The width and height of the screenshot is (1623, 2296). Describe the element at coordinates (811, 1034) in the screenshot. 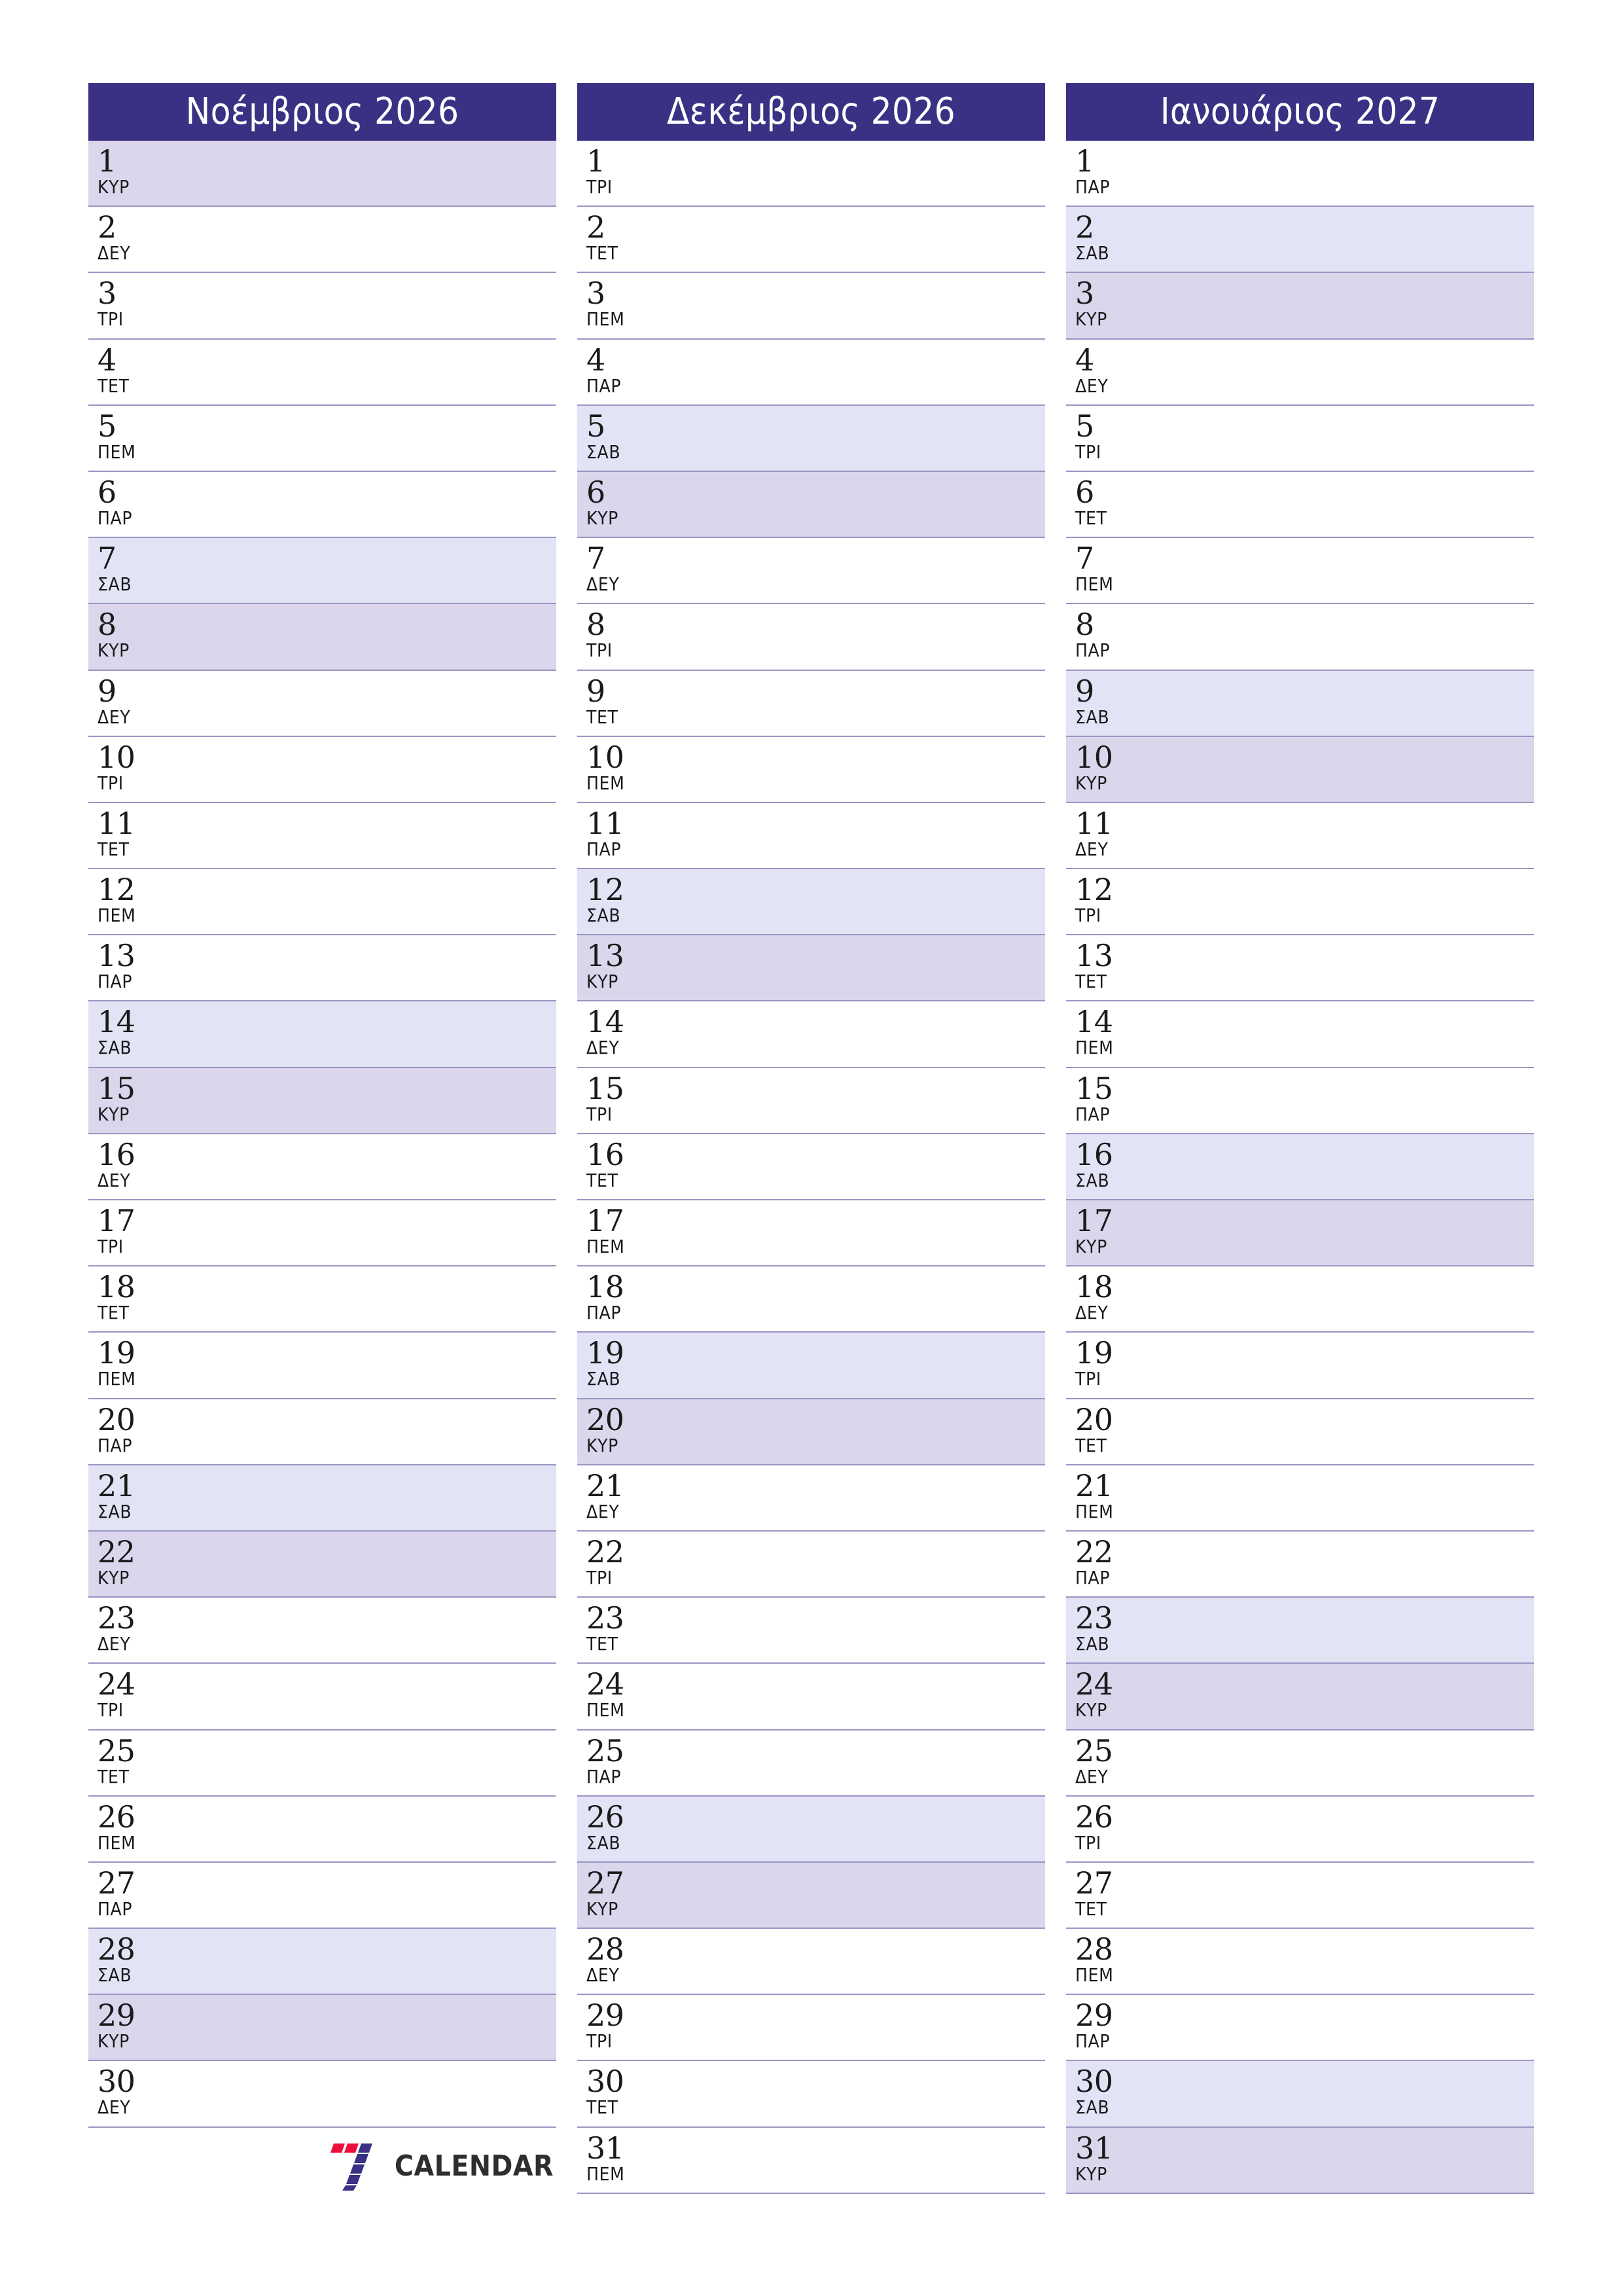

I see `day-row: 14 ΔΕΥ` at that location.